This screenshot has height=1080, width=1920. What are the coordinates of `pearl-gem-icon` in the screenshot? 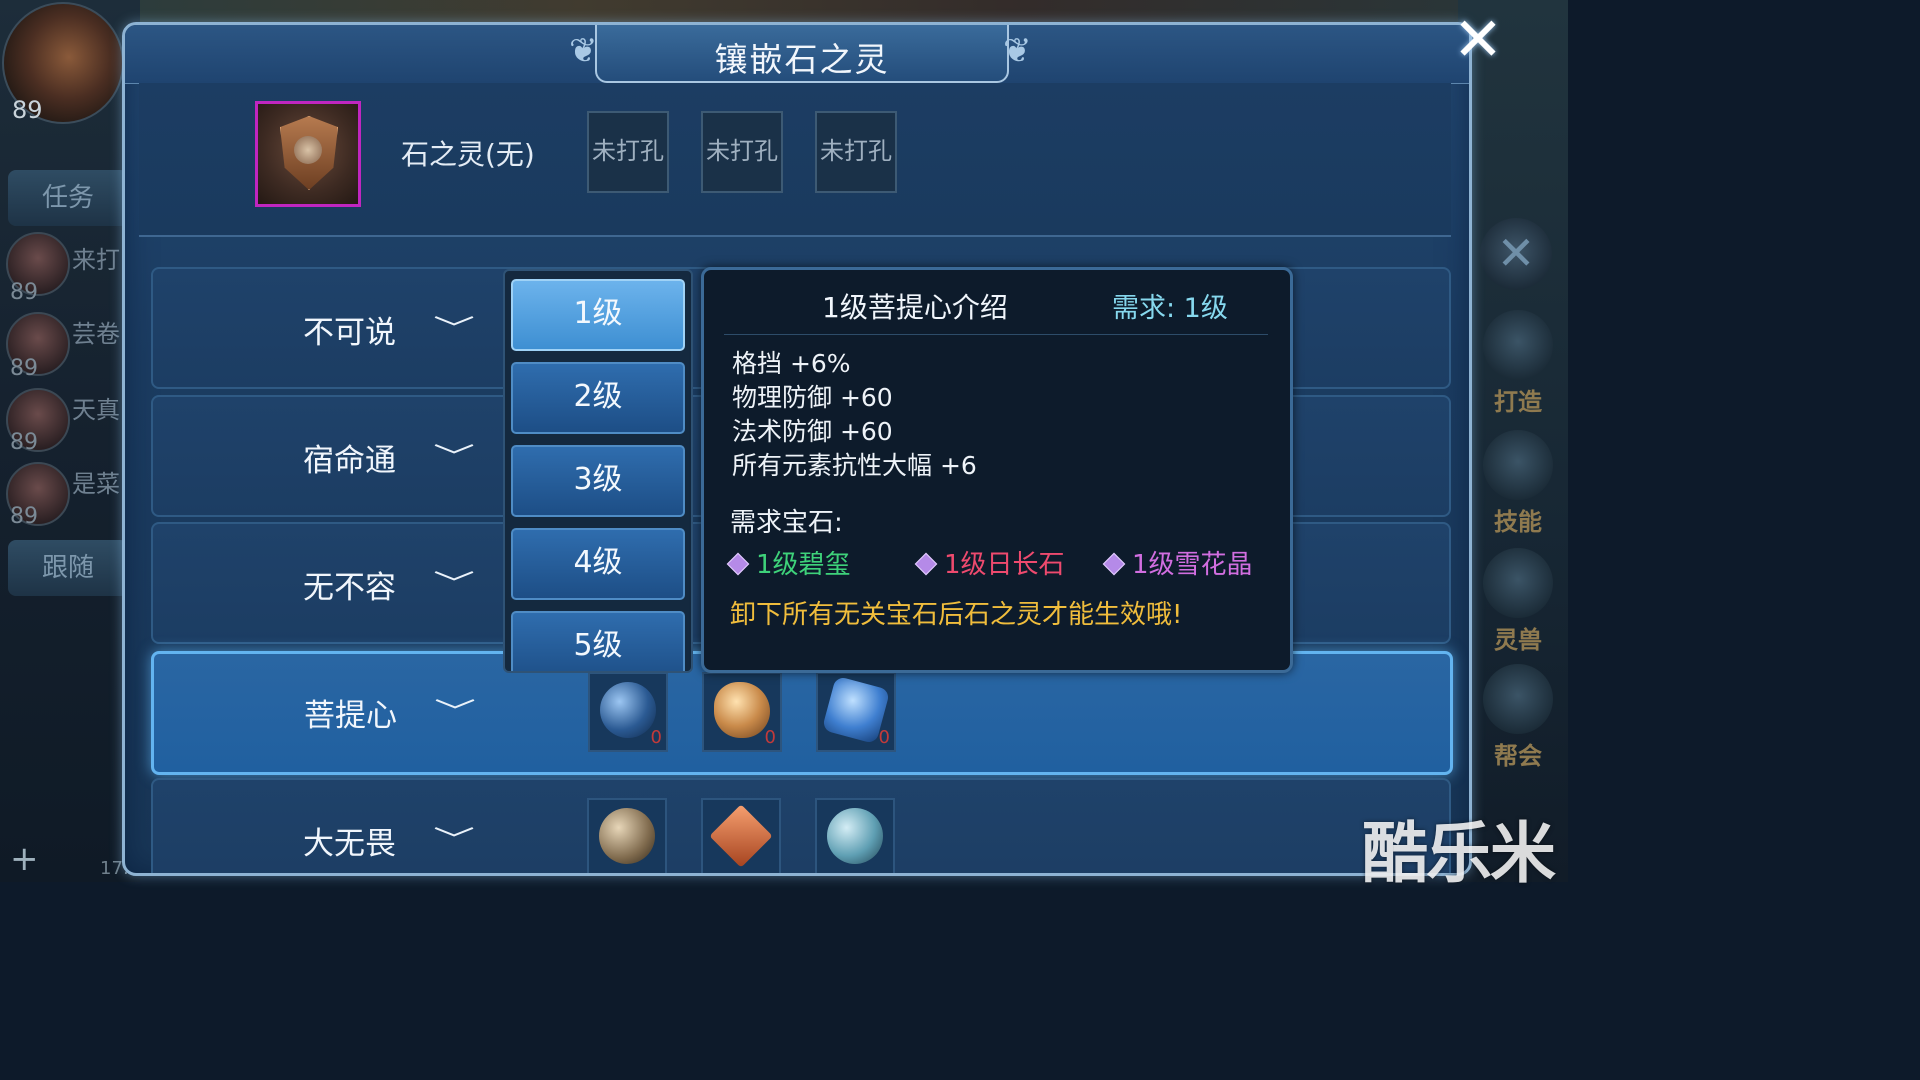 It's located at (627, 836).